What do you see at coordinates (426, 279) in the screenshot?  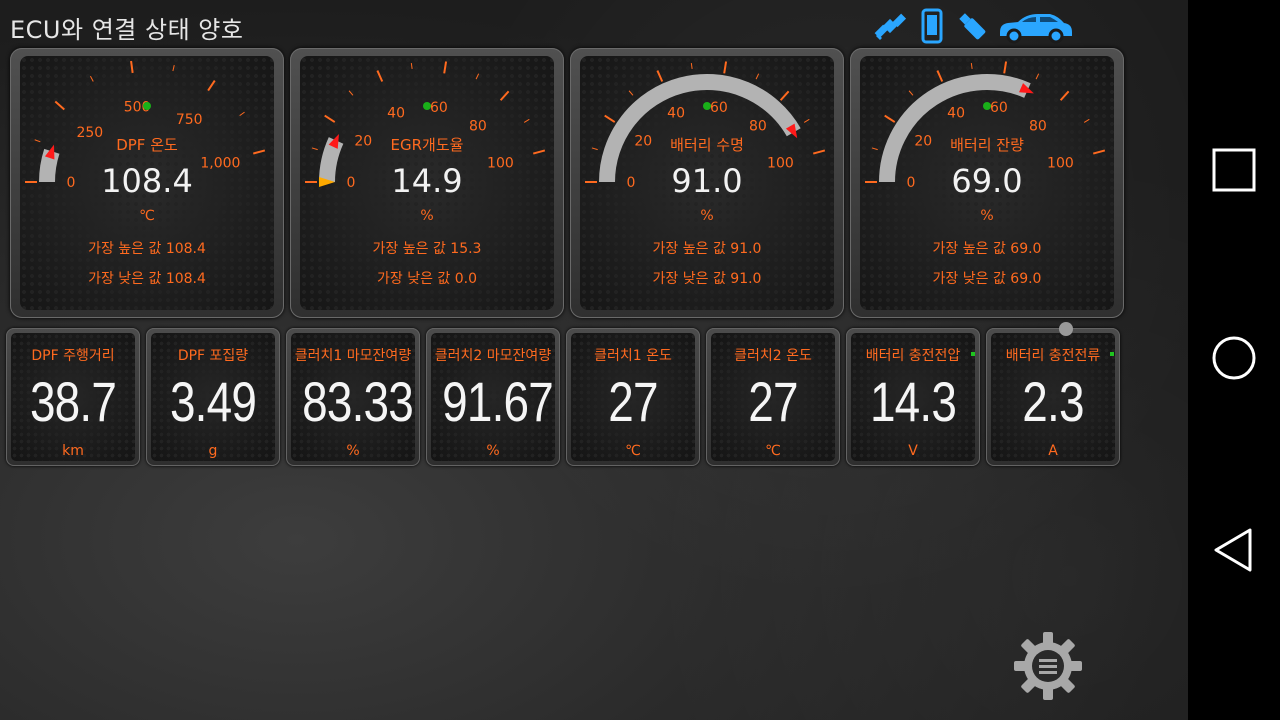 I see `gauge-min-text: 가장 낮은 값 0.0` at bounding box center [426, 279].